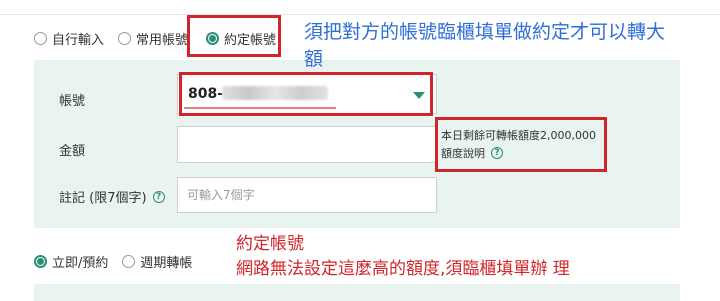 The width and height of the screenshot is (720, 301). I want to click on annotation-blue-line2: 額, so click(314, 59).